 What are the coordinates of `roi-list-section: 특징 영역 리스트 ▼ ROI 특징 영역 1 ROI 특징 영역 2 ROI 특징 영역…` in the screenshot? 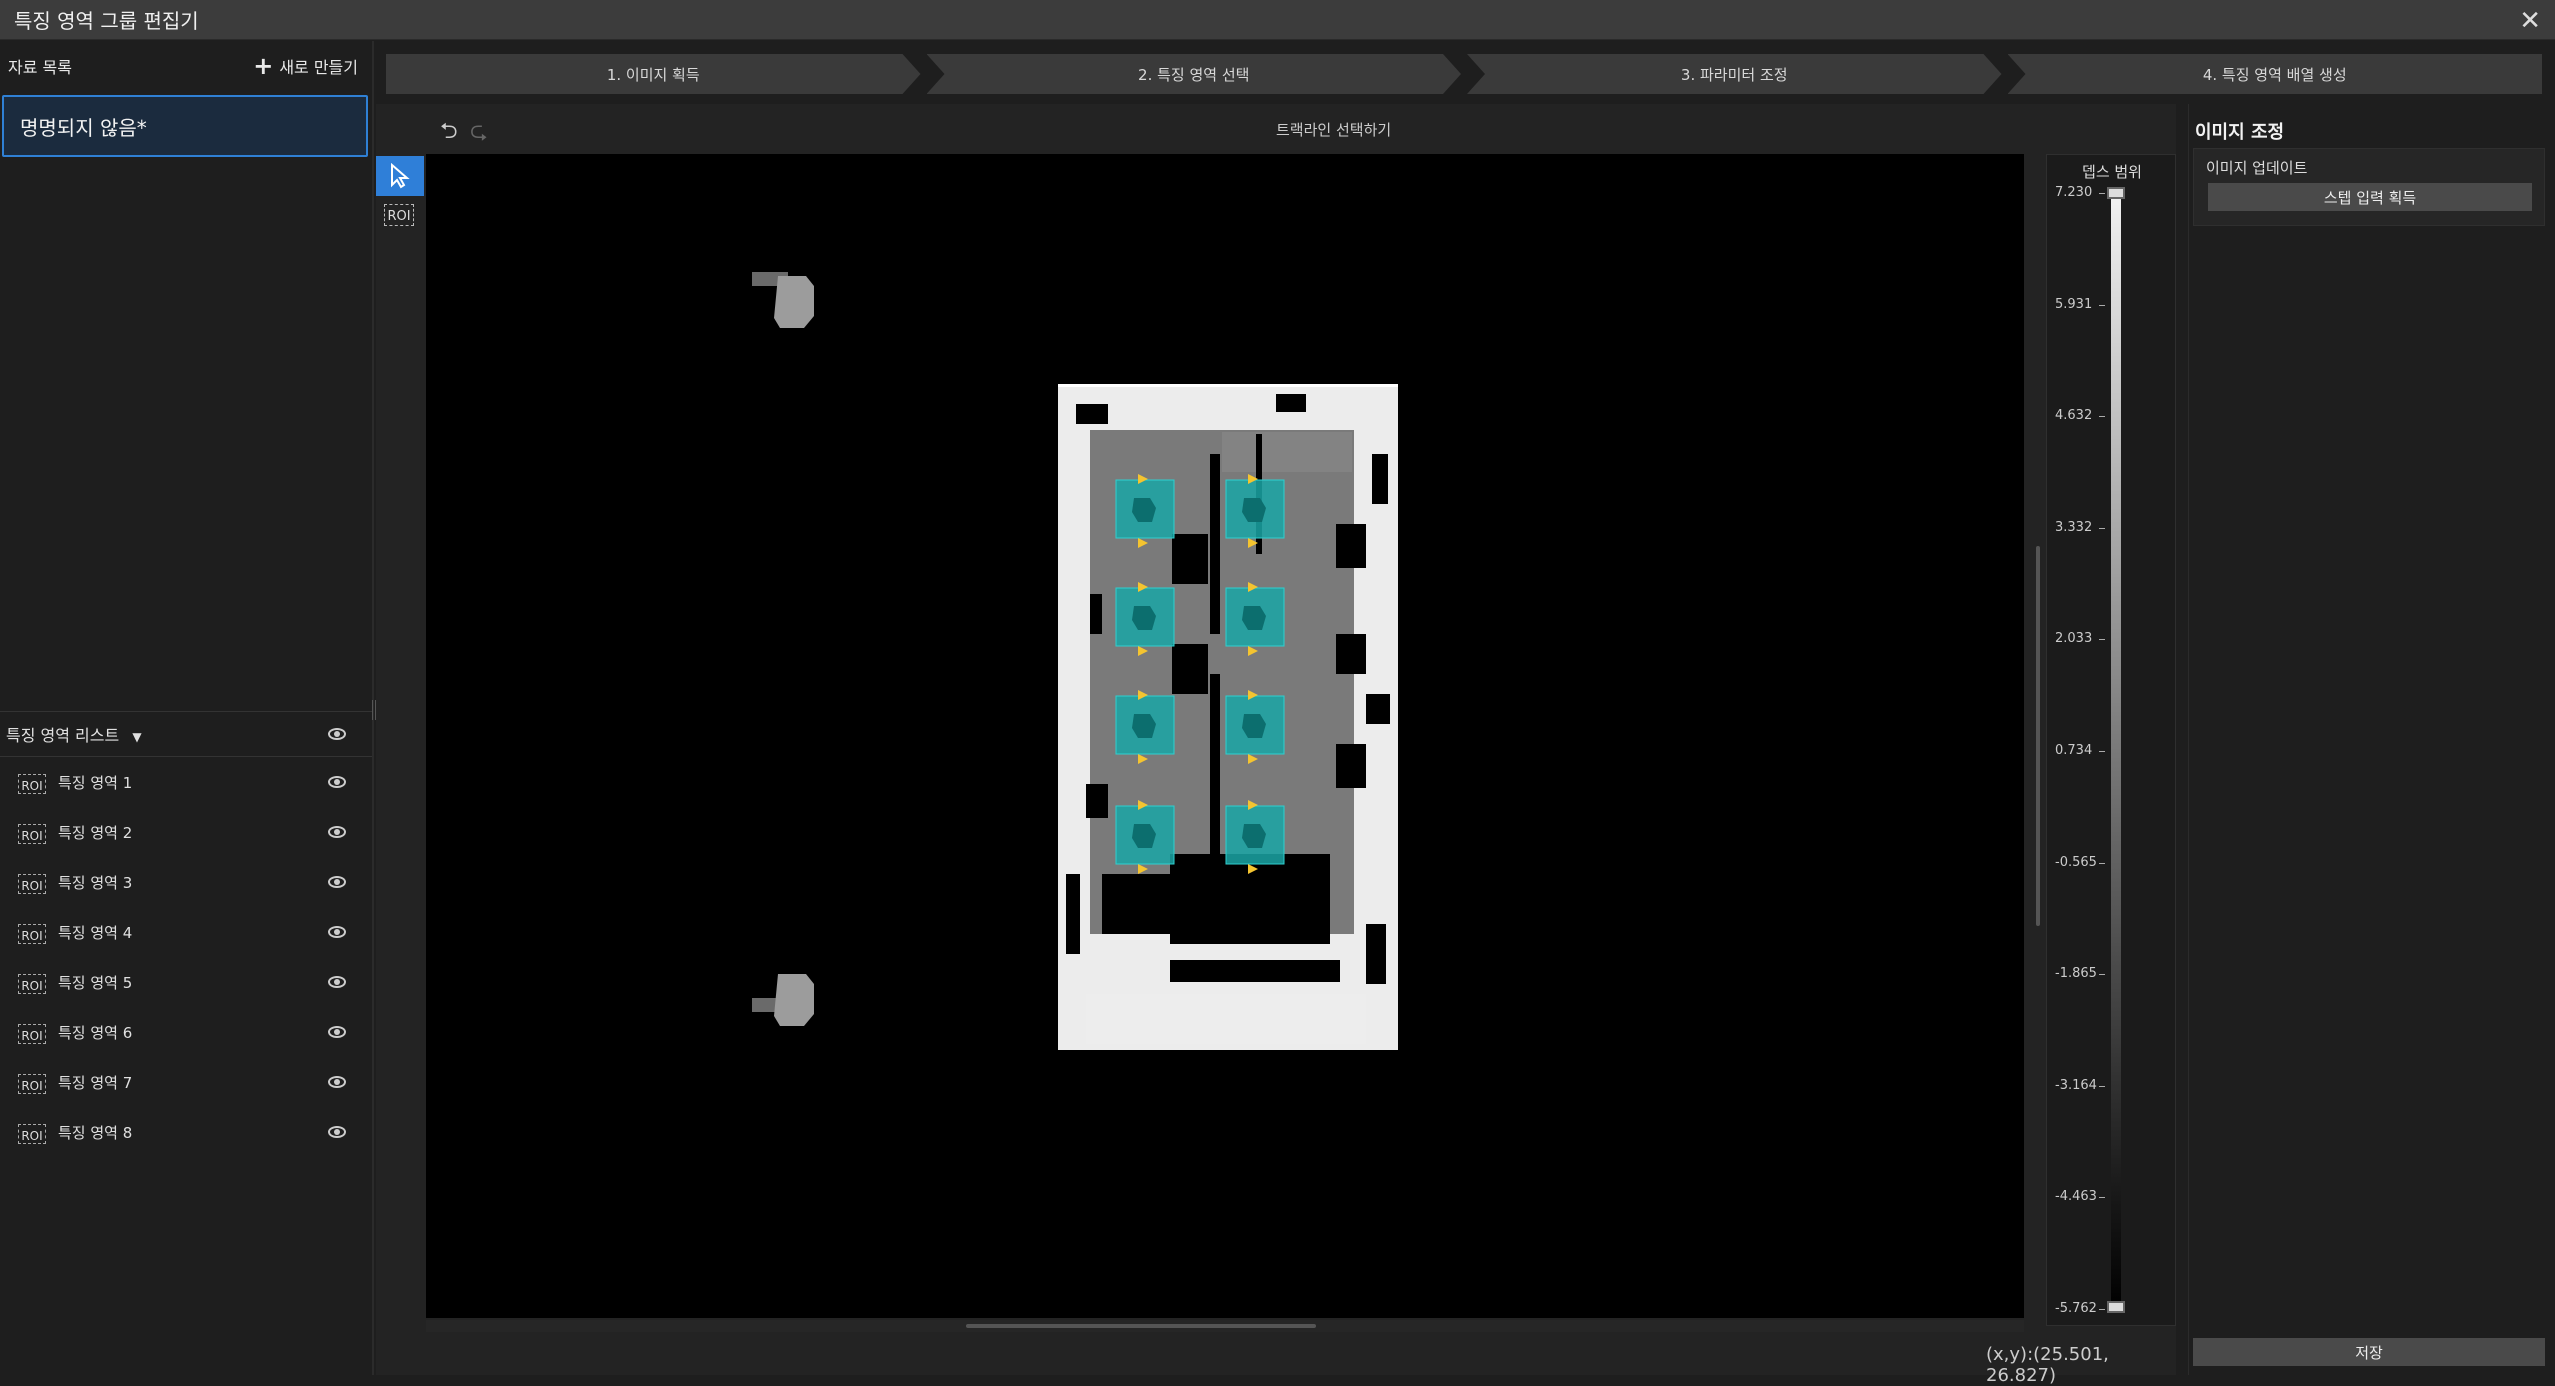 It's located at (186, 934).